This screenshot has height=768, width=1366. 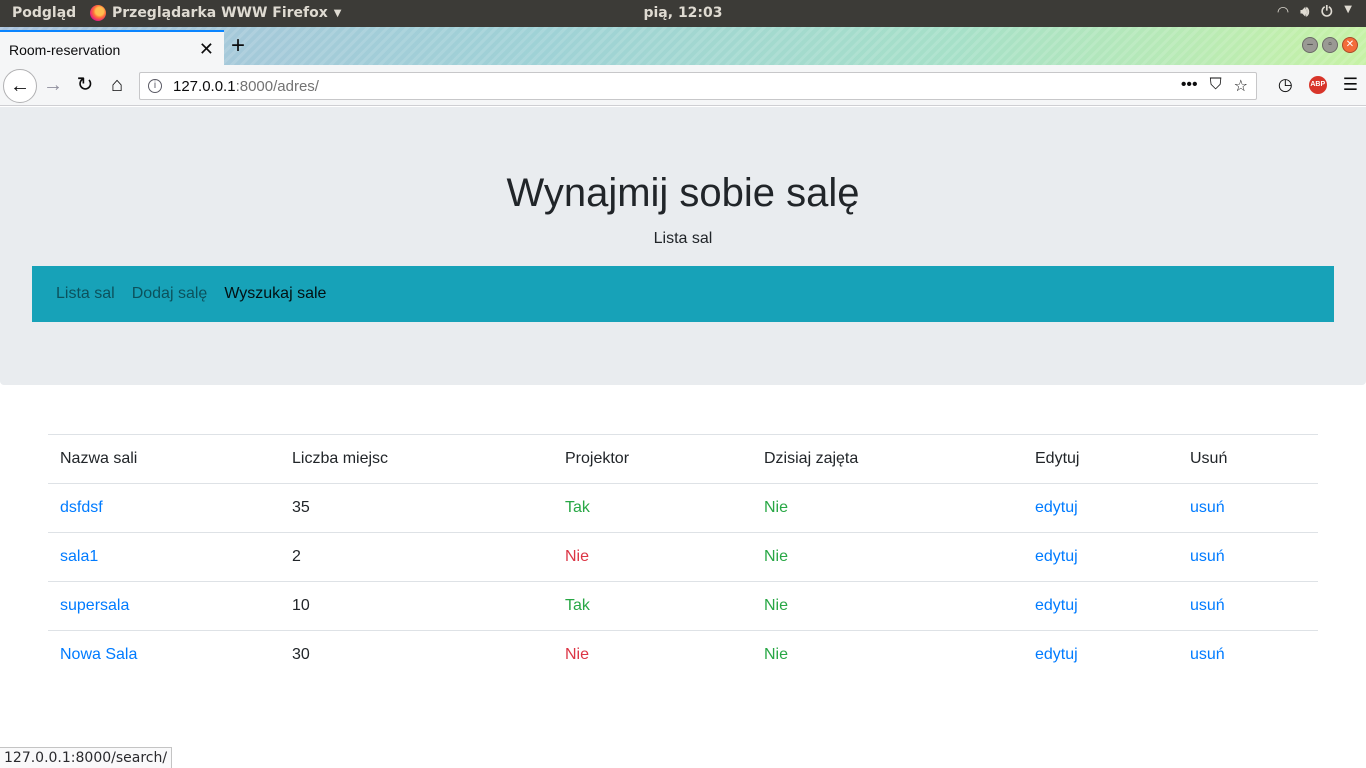 I want to click on room-seats: 30, so click(x=416, y=655).